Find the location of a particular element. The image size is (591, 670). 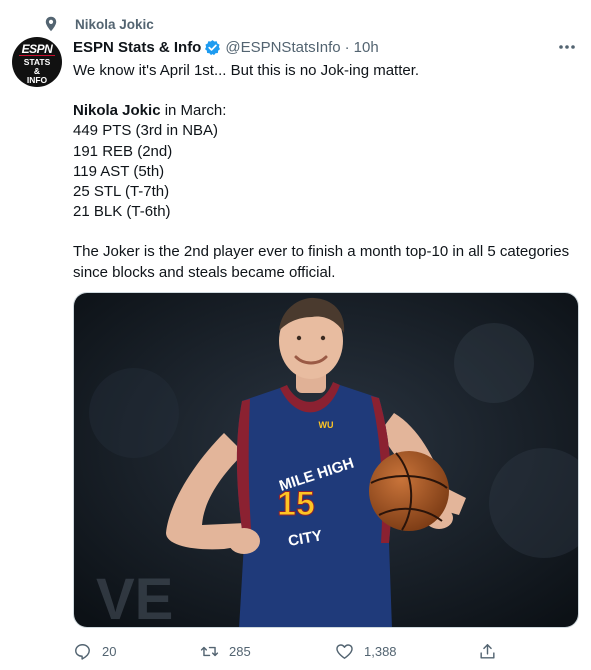

retweet-icon is located at coordinates (209, 651).